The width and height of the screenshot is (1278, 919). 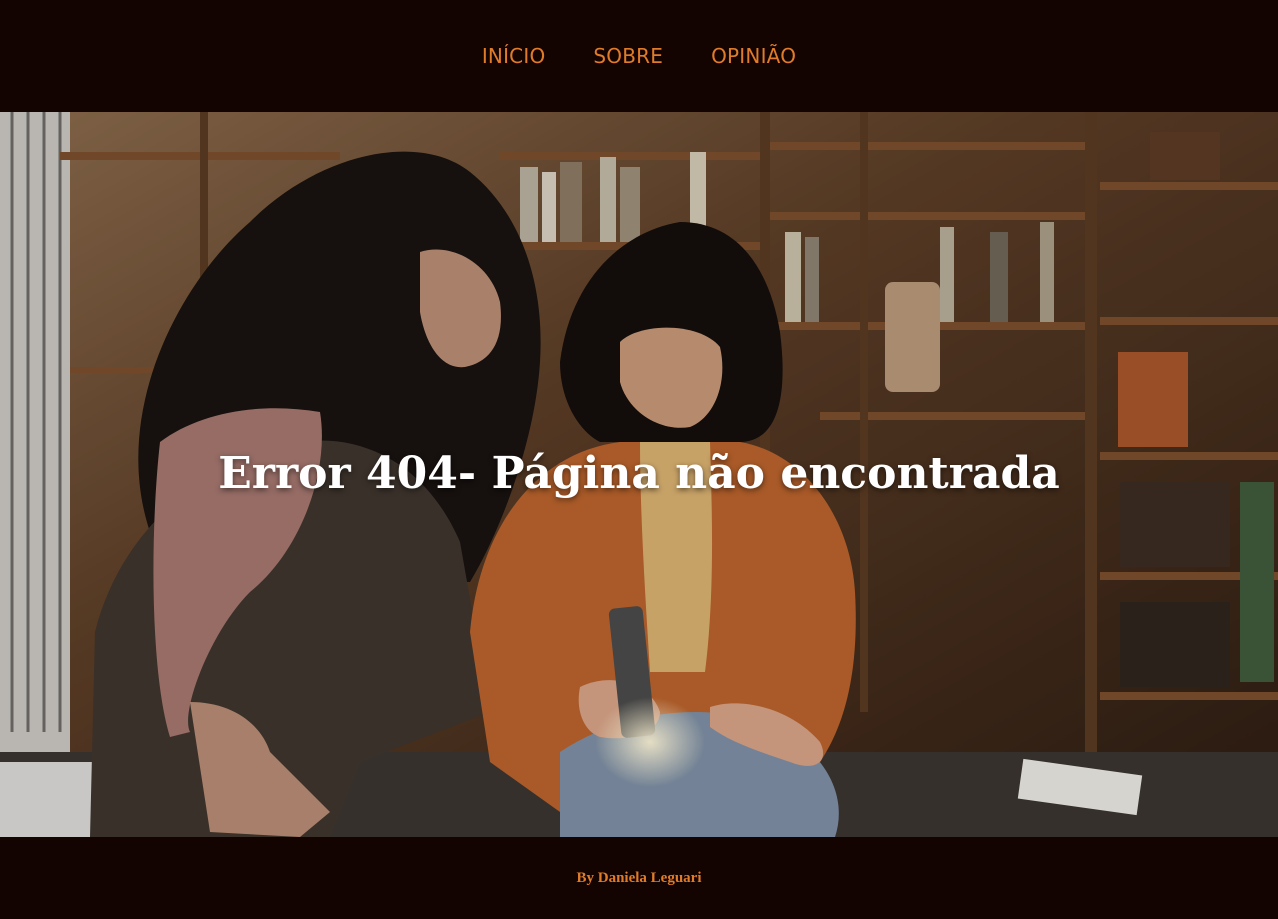 I want to click on nav-link-opiniao: OPINIÃO, so click(x=753, y=56).